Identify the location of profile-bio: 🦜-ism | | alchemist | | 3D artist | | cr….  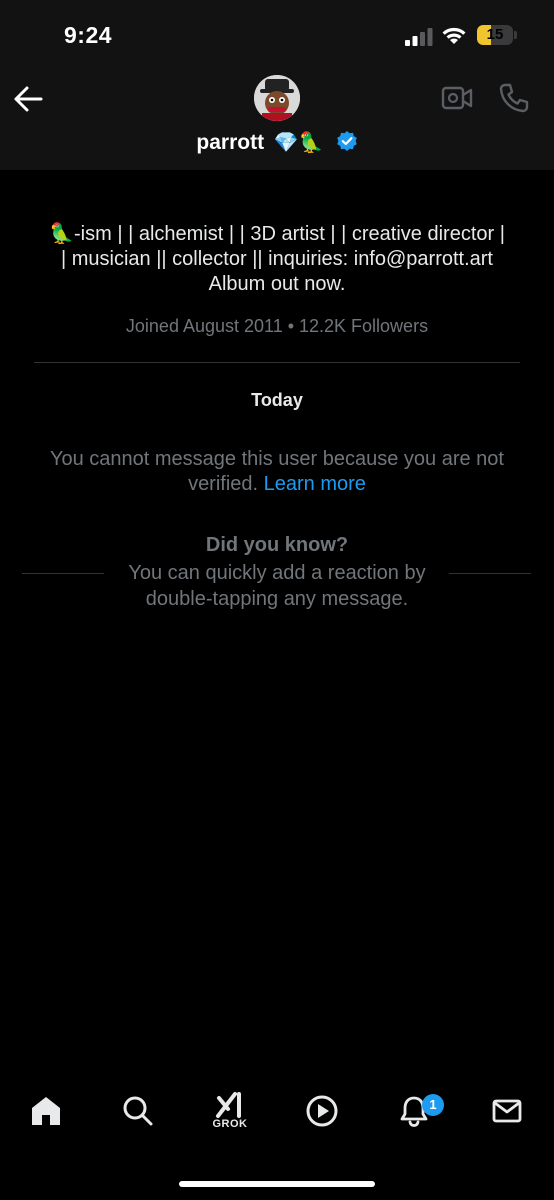
(277, 259).